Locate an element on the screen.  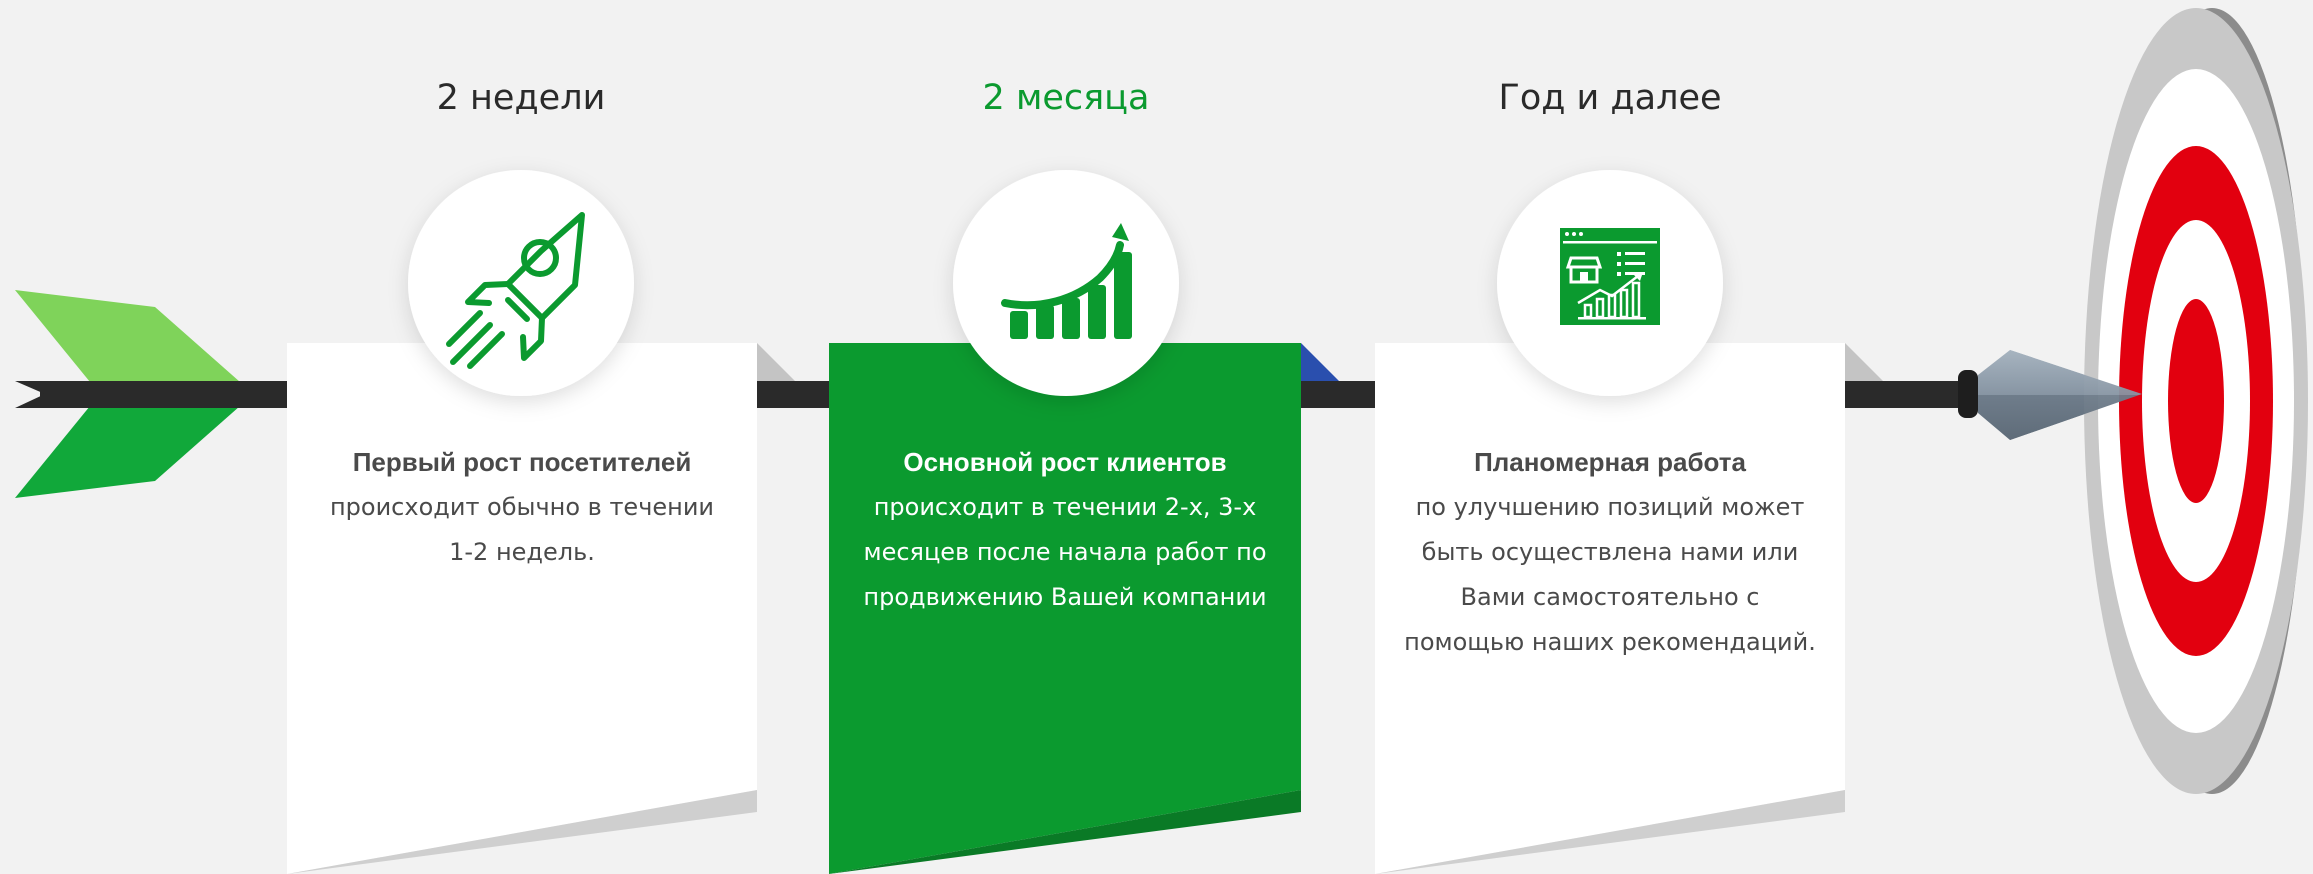
stage-text-line: месяцев после начала работ по is located at coordinates (1065, 552).